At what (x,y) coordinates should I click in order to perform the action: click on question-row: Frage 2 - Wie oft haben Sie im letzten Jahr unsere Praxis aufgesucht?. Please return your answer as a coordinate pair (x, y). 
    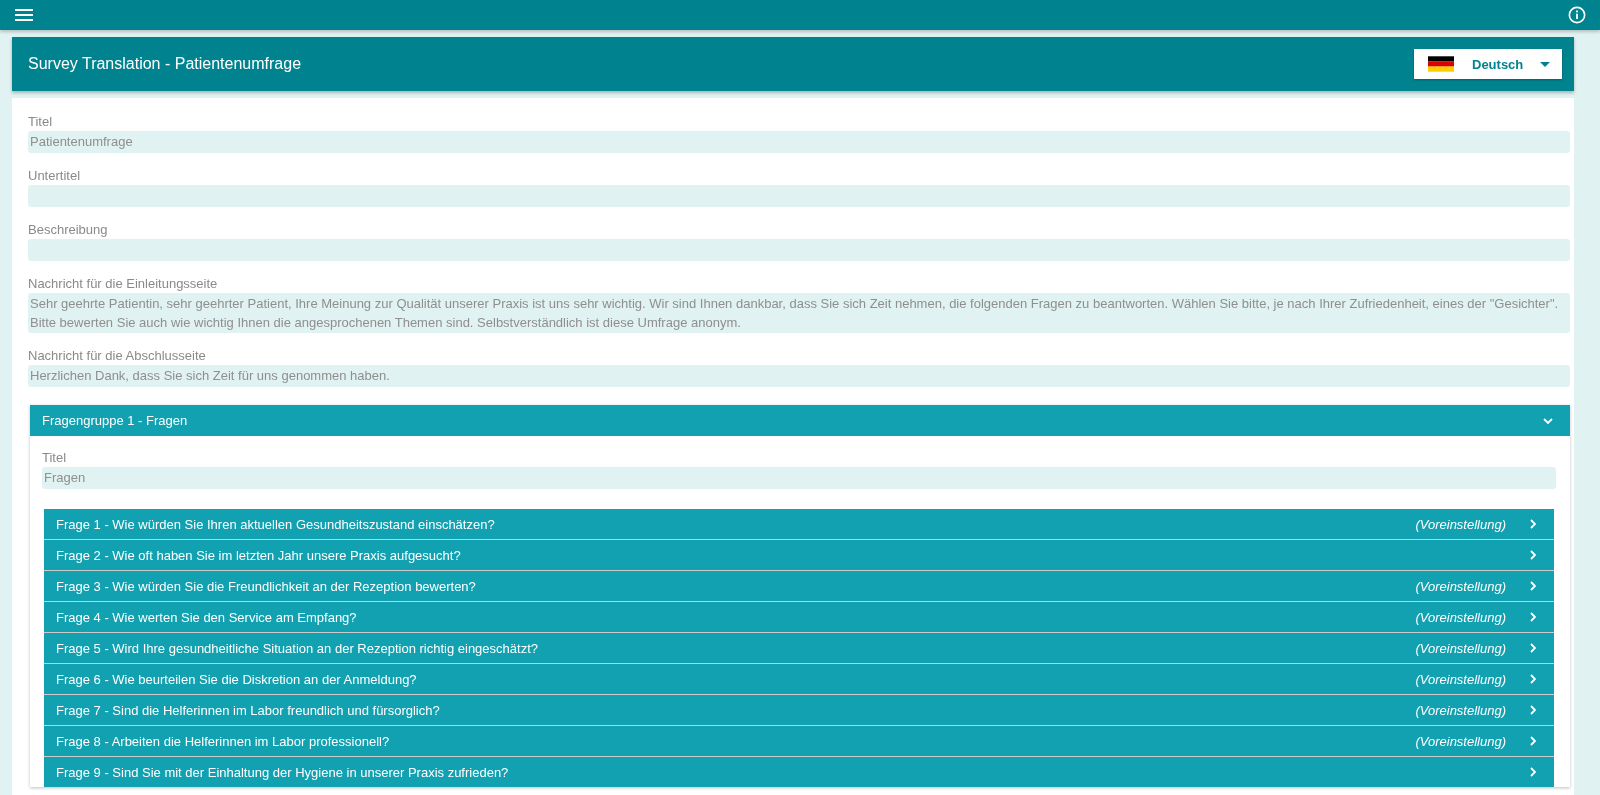
    Looking at the image, I should click on (799, 555).